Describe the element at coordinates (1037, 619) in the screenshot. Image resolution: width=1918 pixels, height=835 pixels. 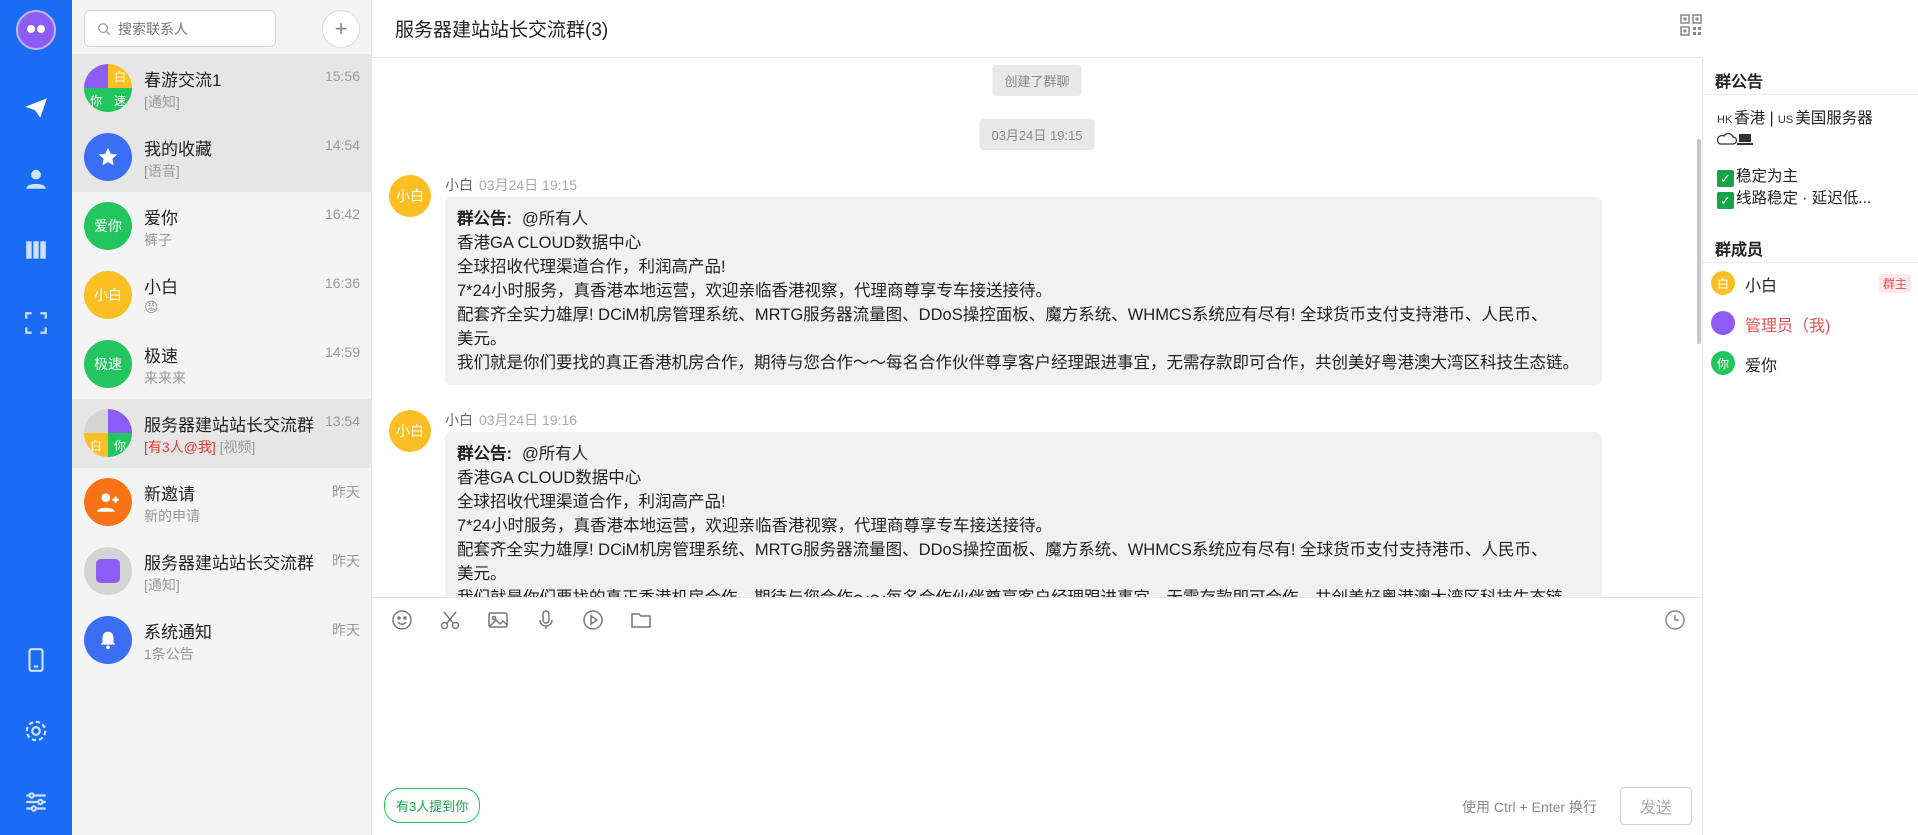
I see `composer-toolbar` at that location.